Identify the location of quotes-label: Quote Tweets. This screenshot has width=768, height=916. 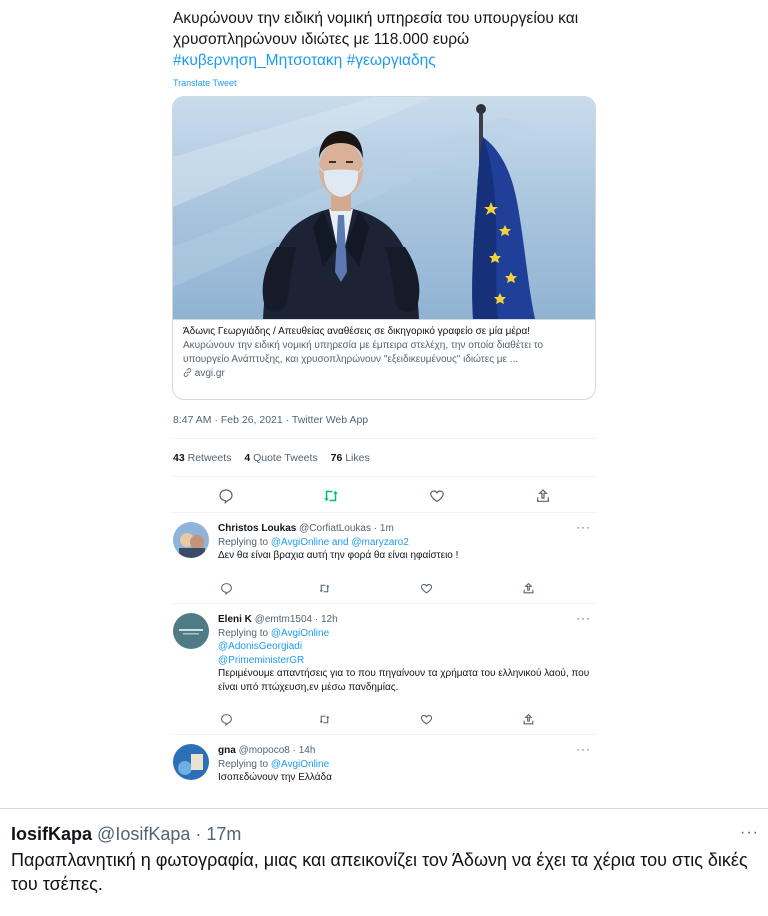
(285, 458).